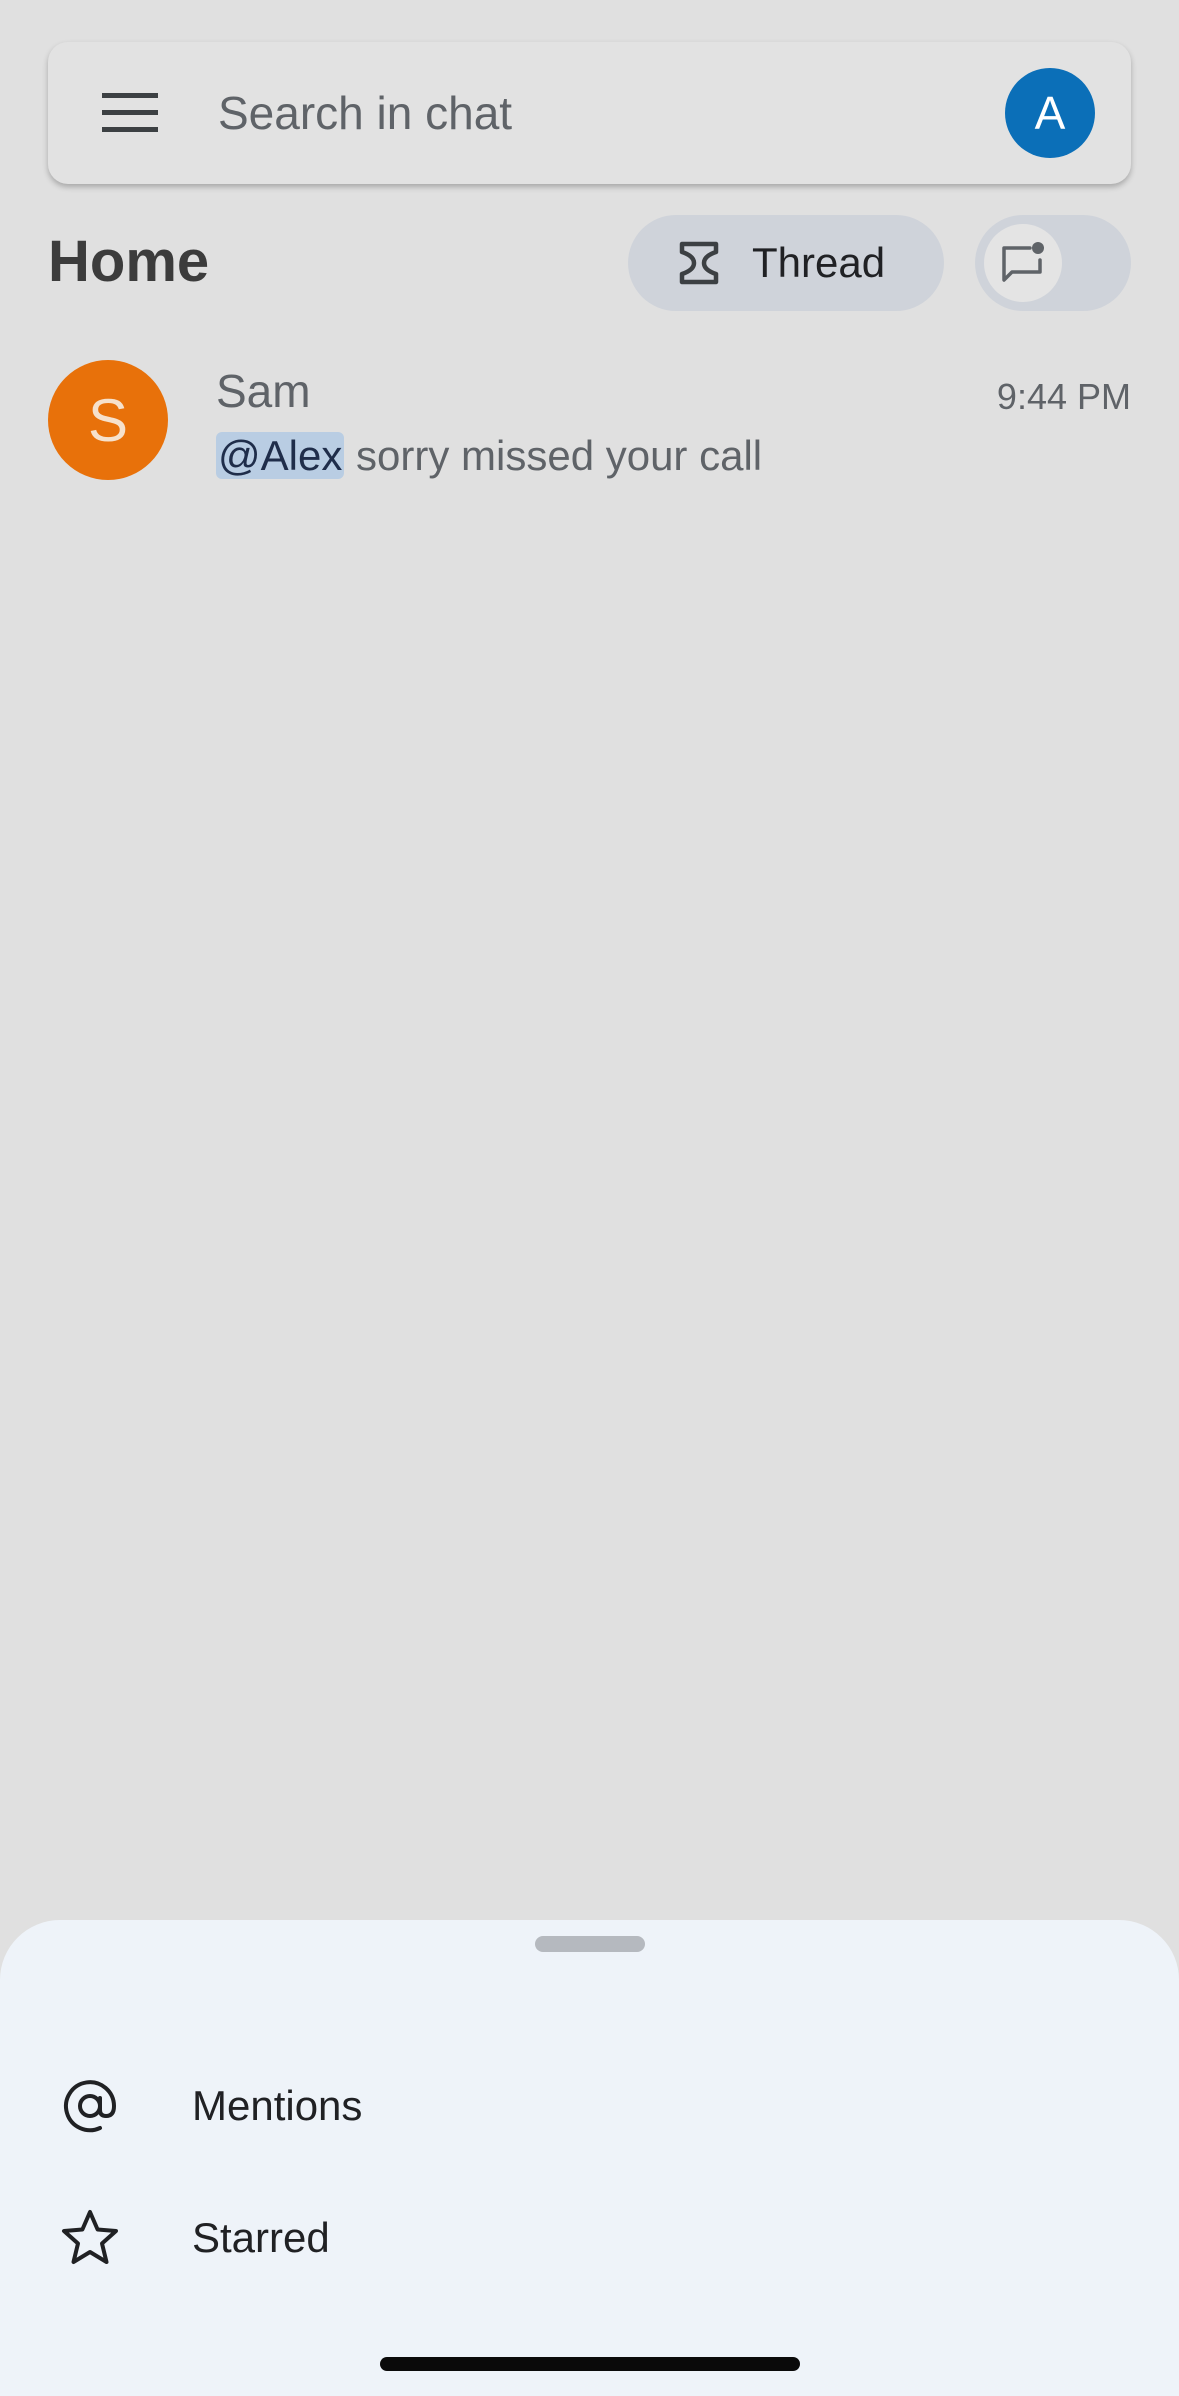  I want to click on page-title: Home, so click(129, 261).